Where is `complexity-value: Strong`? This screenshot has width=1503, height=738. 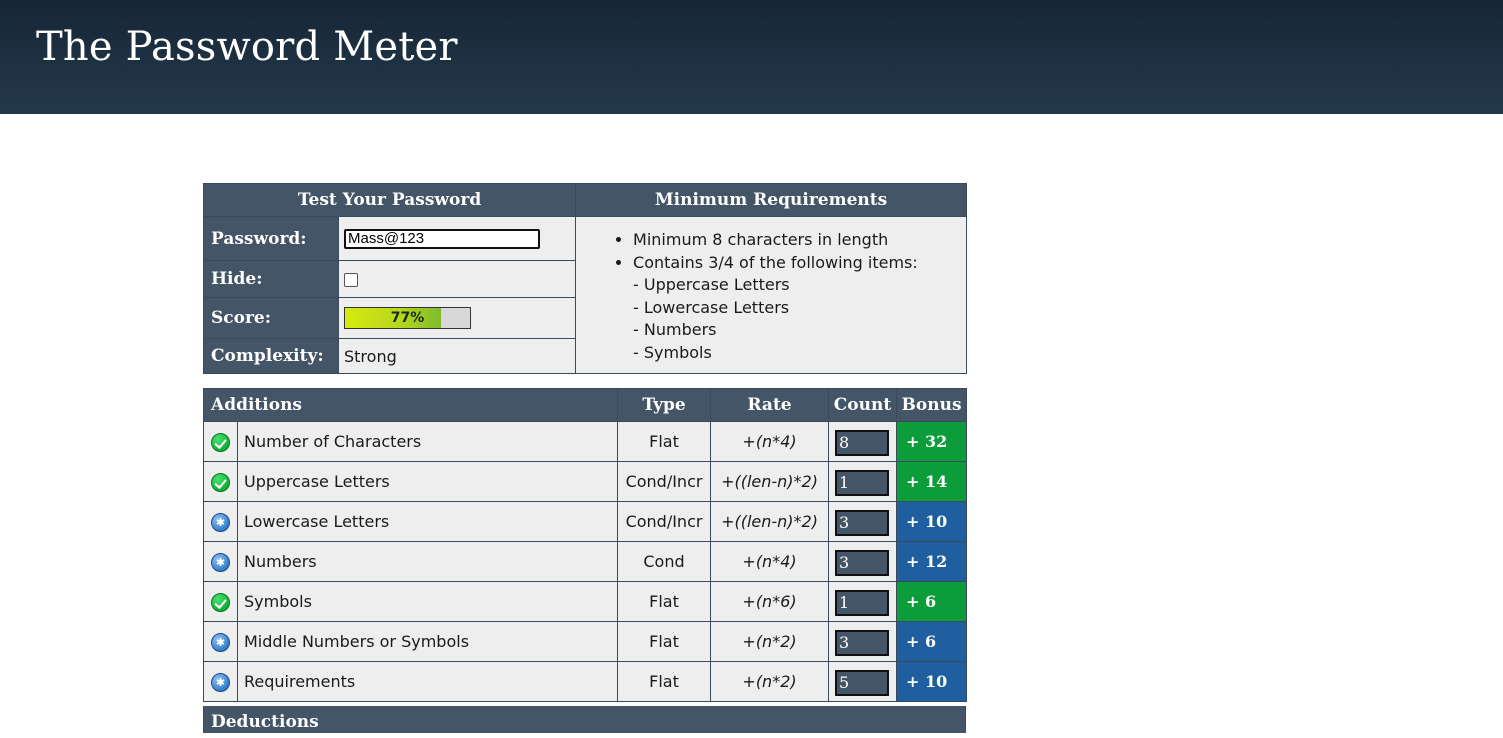 complexity-value: Strong is located at coordinates (457, 356).